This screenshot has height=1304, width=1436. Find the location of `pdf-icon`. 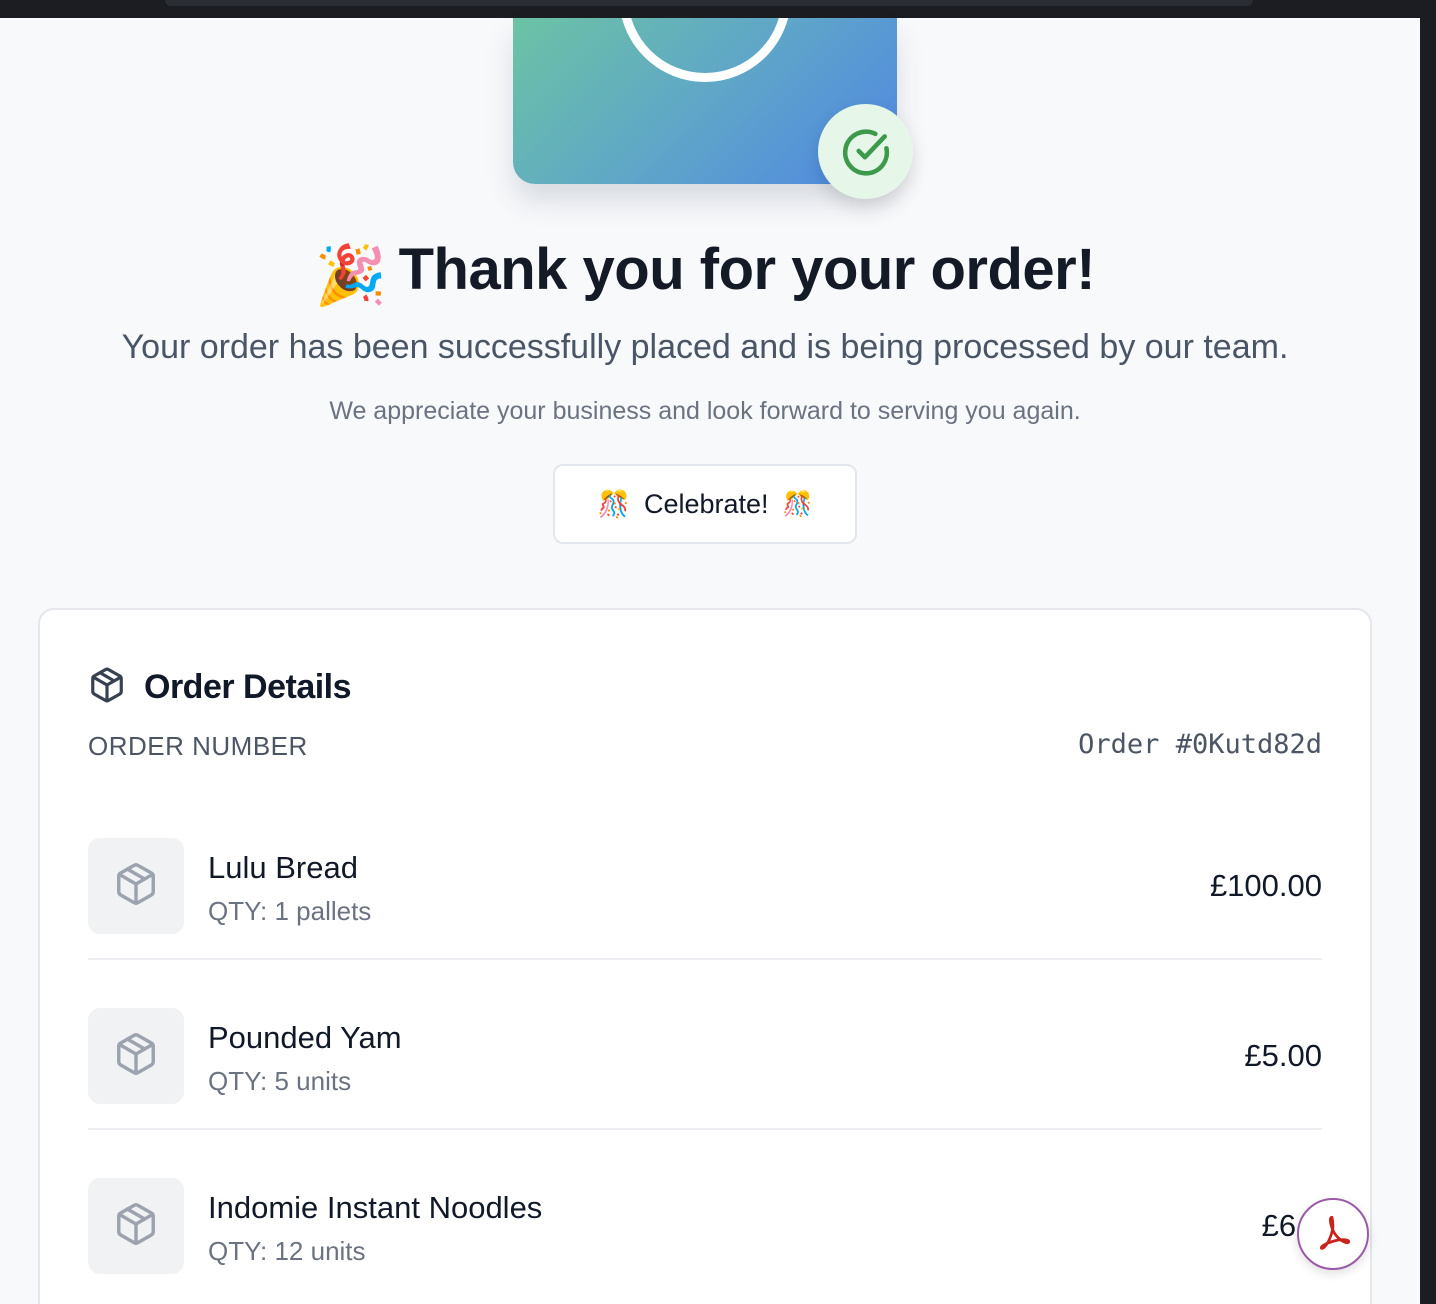

pdf-icon is located at coordinates (1333, 1234).